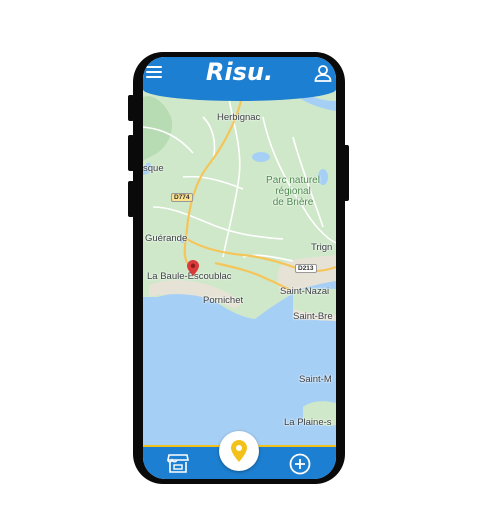 This screenshot has height=521, width=478. I want to click on road-sign-d774: D774, so click(182, 197).